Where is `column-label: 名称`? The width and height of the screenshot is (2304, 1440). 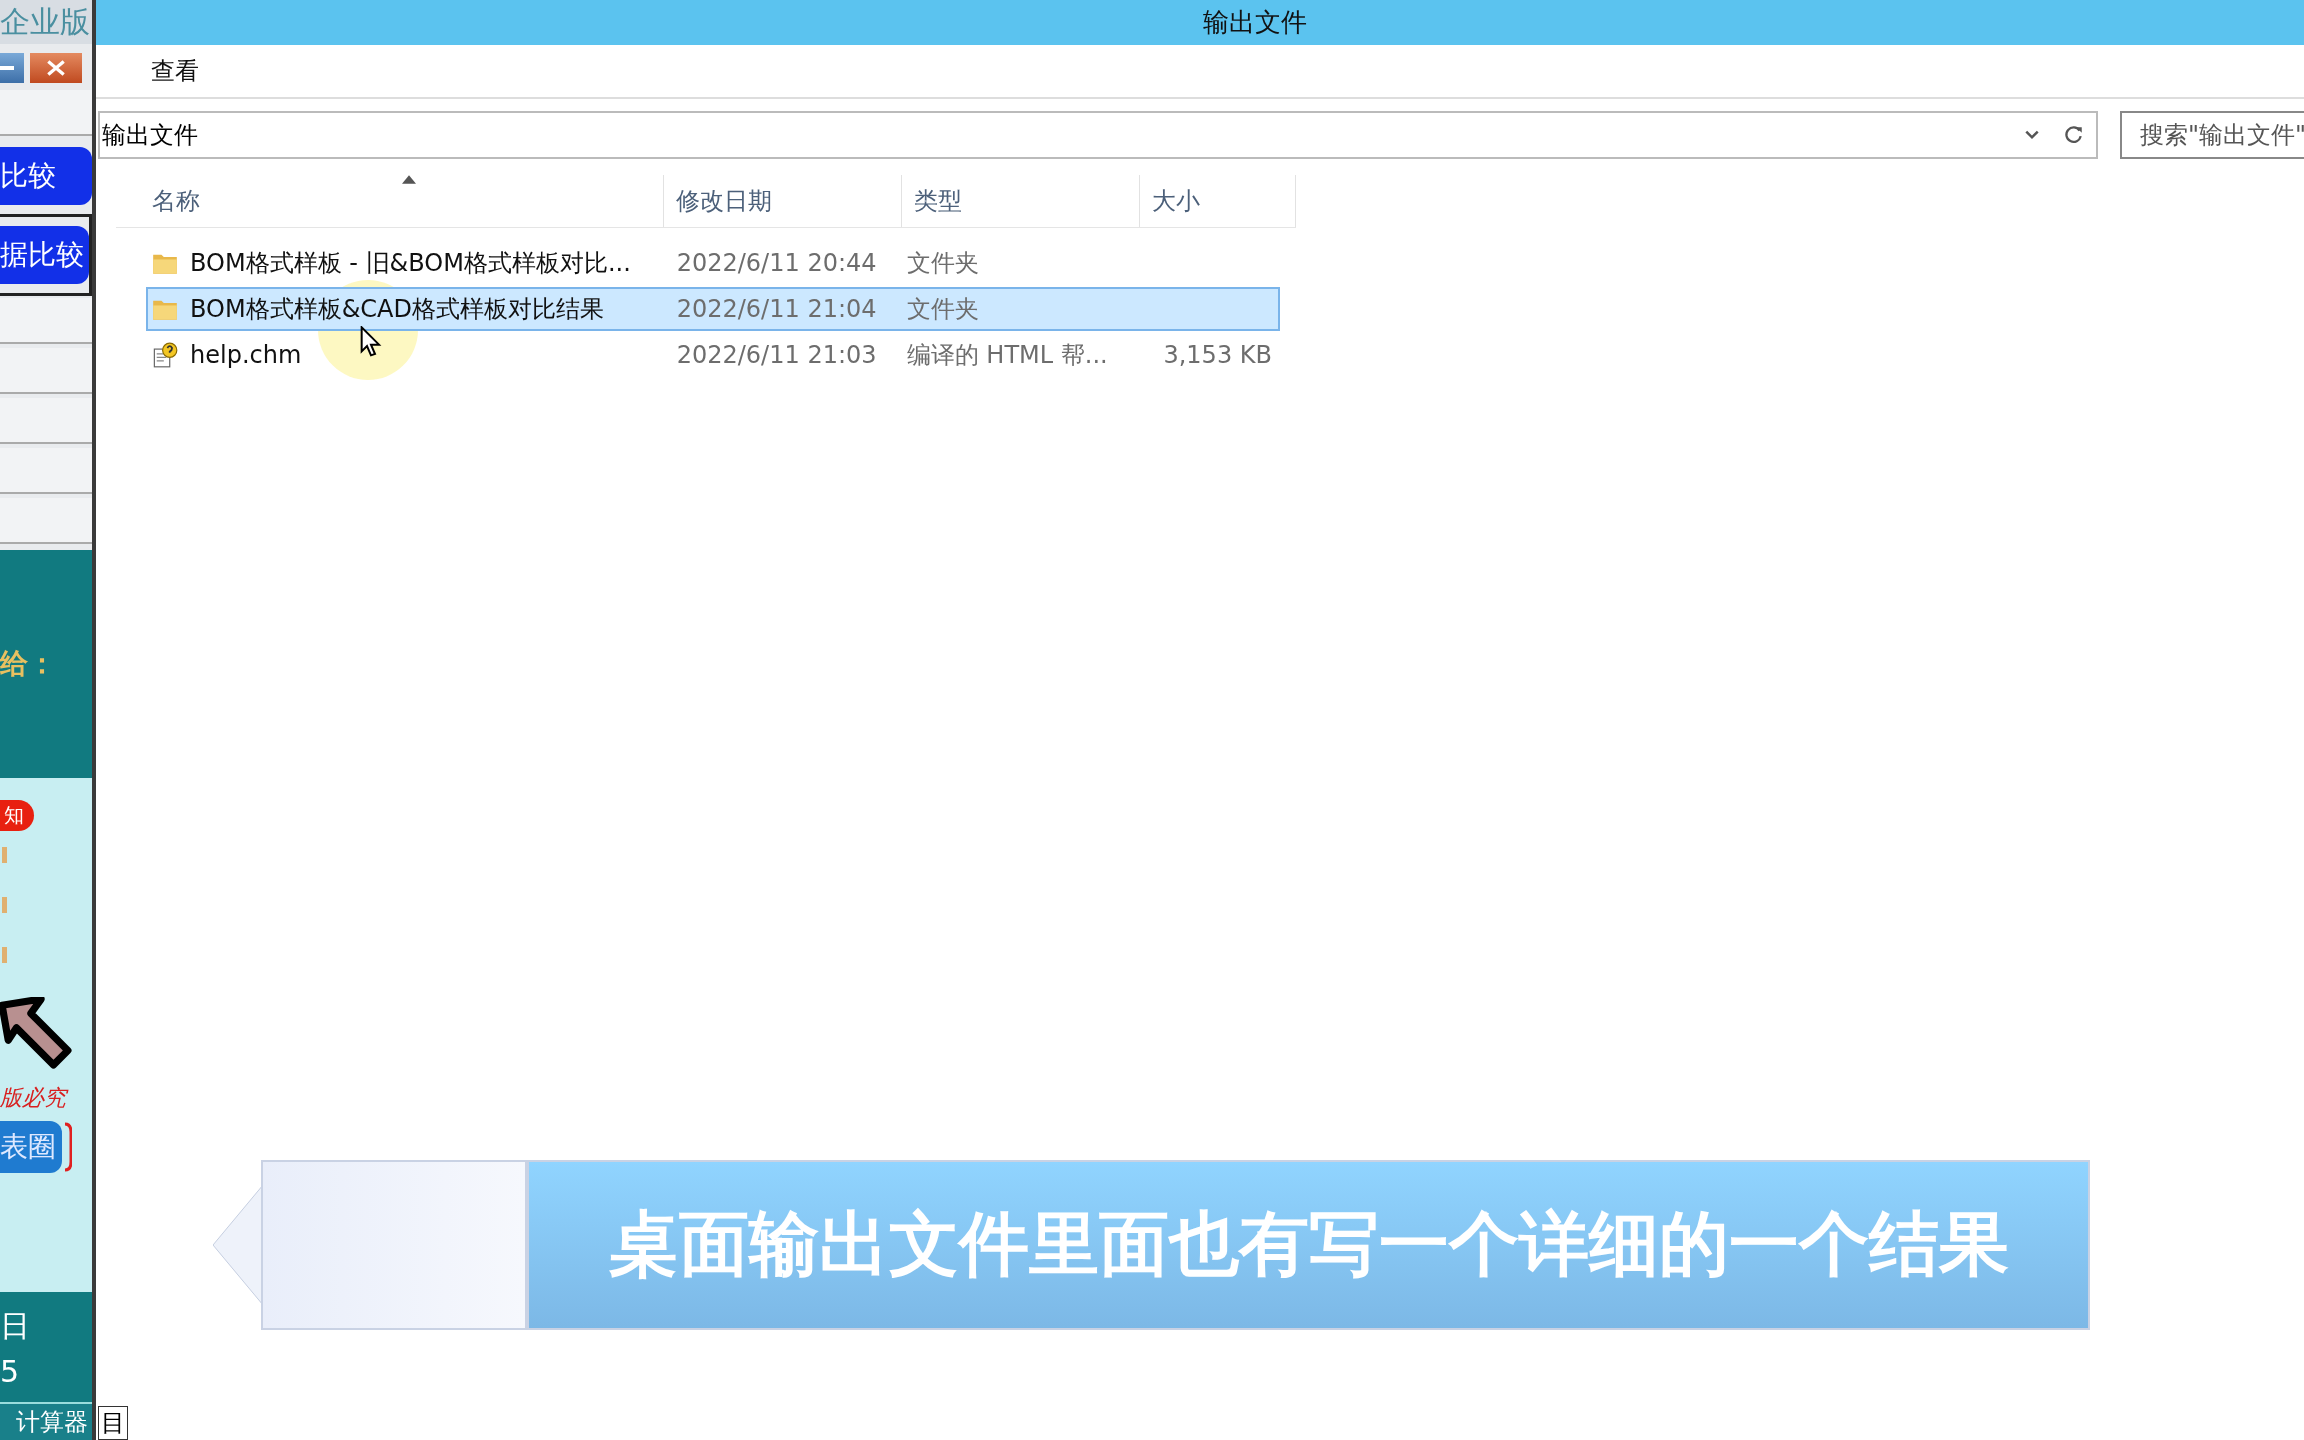
column-label: 名称 is located at coordinates (176, 201).